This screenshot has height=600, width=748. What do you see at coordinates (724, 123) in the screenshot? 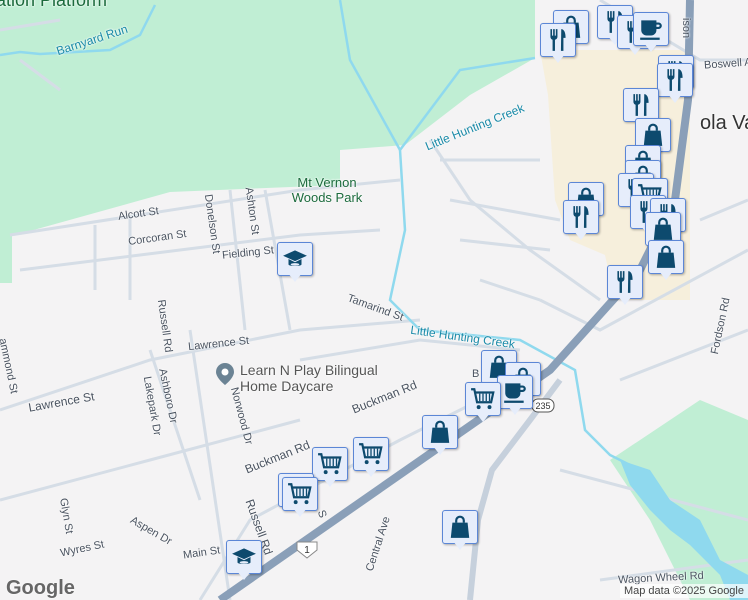
I see `label-locality: ola Valley` at bounding box center [724, 123].